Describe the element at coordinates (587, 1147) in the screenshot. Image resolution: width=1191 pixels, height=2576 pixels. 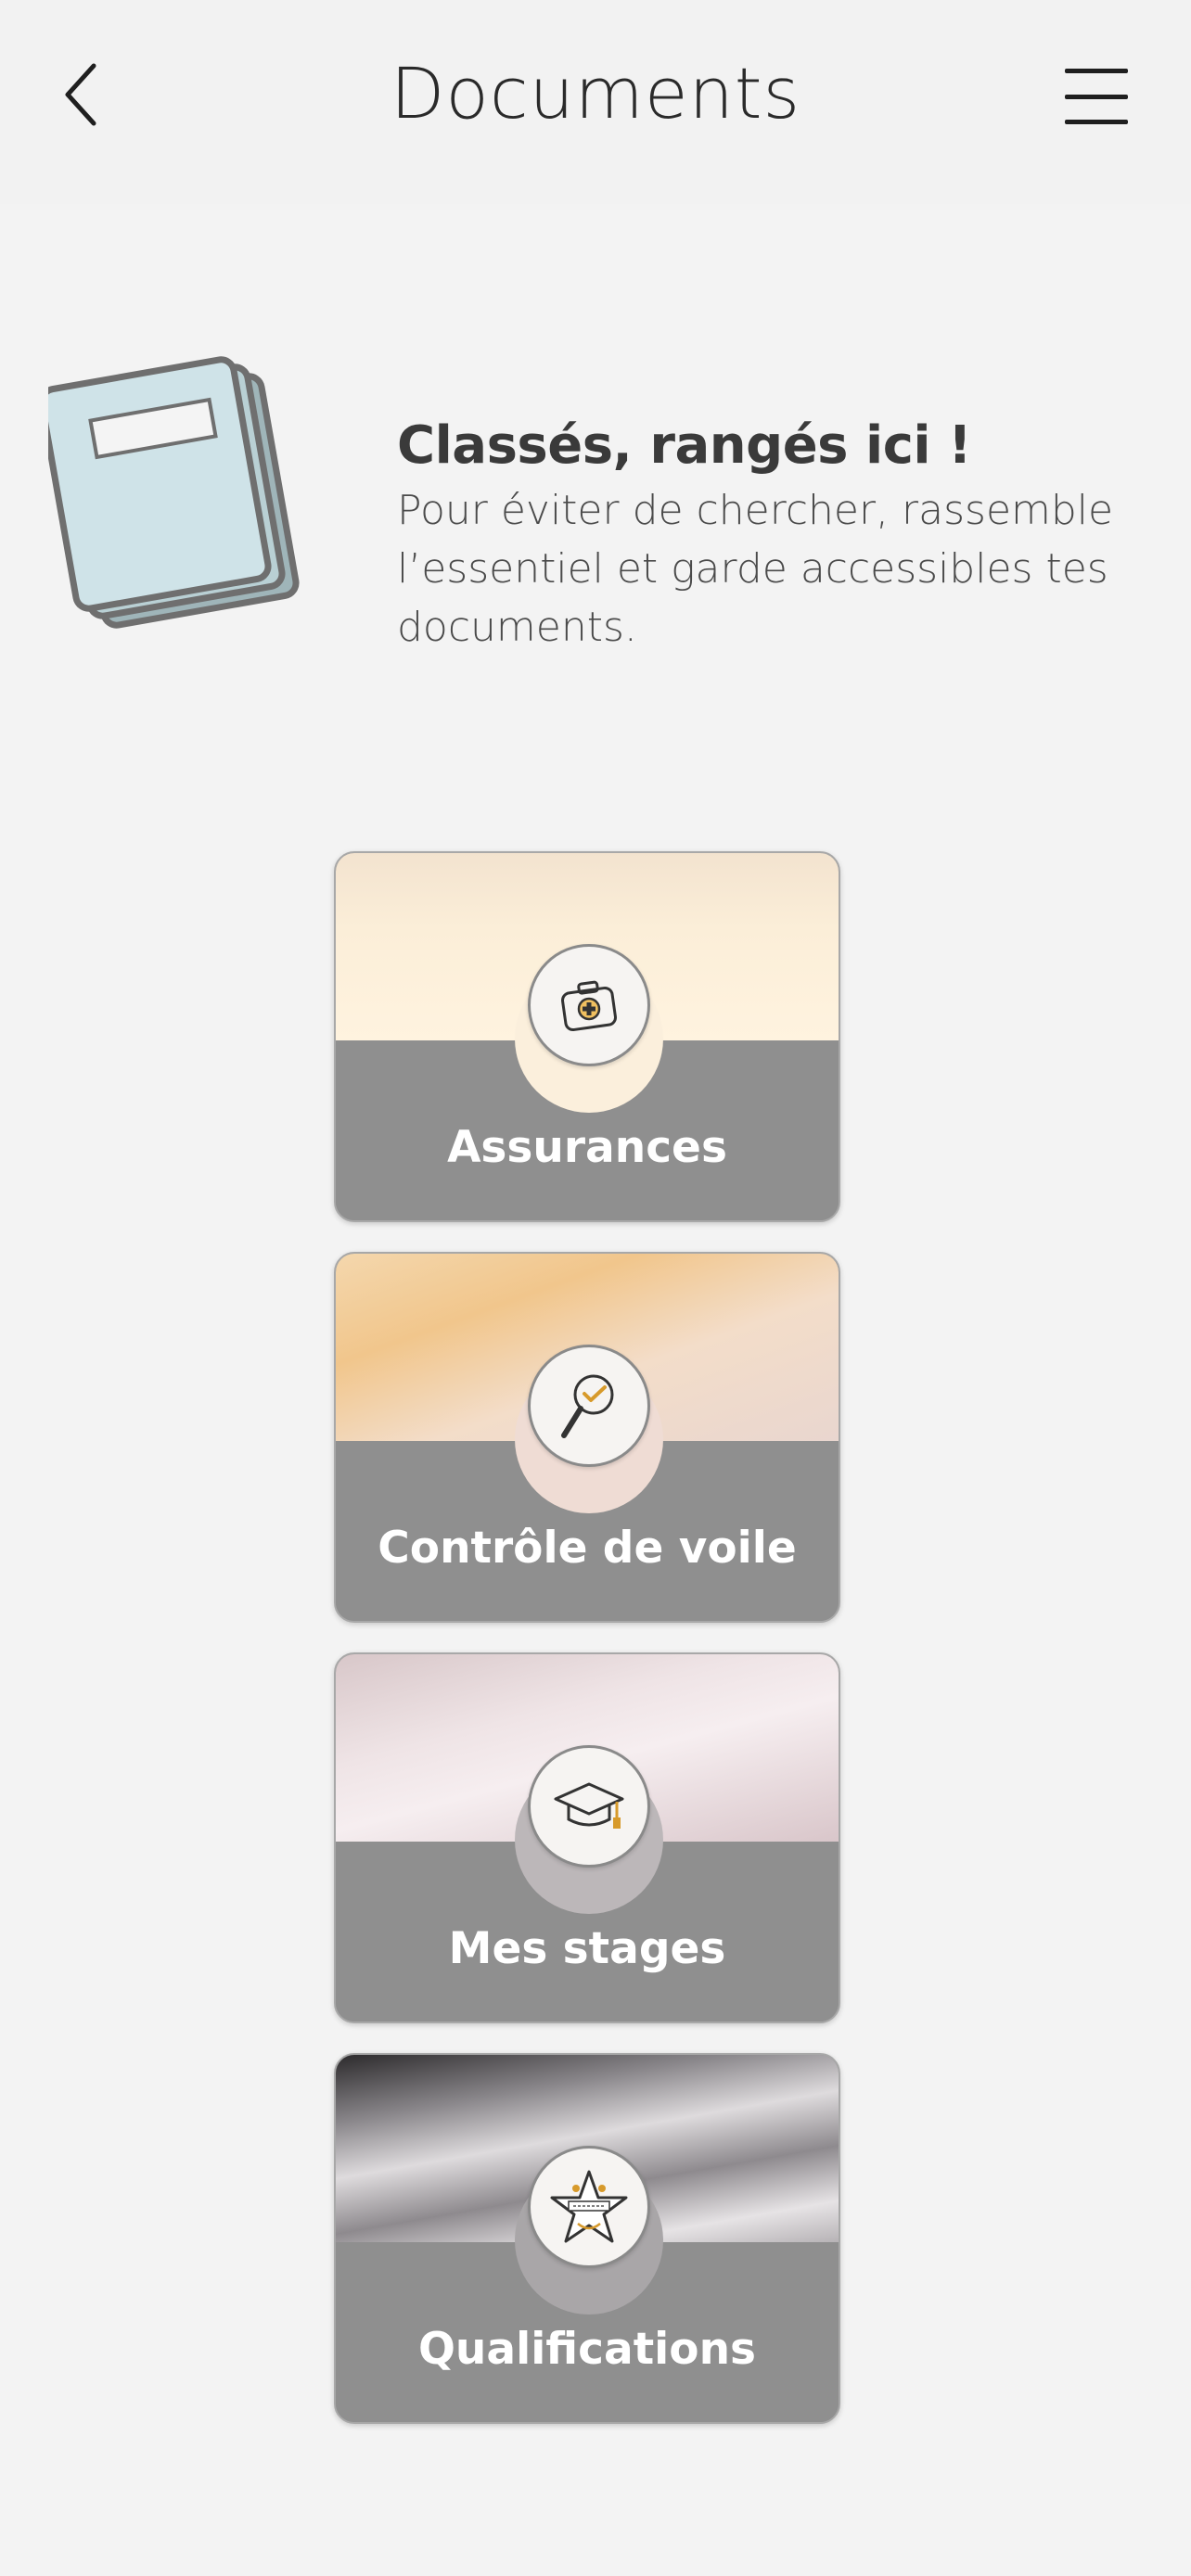
I see `card-label: Assurances` at that location.